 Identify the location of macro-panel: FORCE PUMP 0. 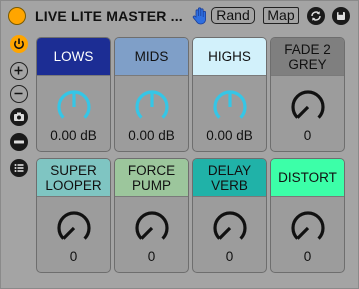
(151, 215).